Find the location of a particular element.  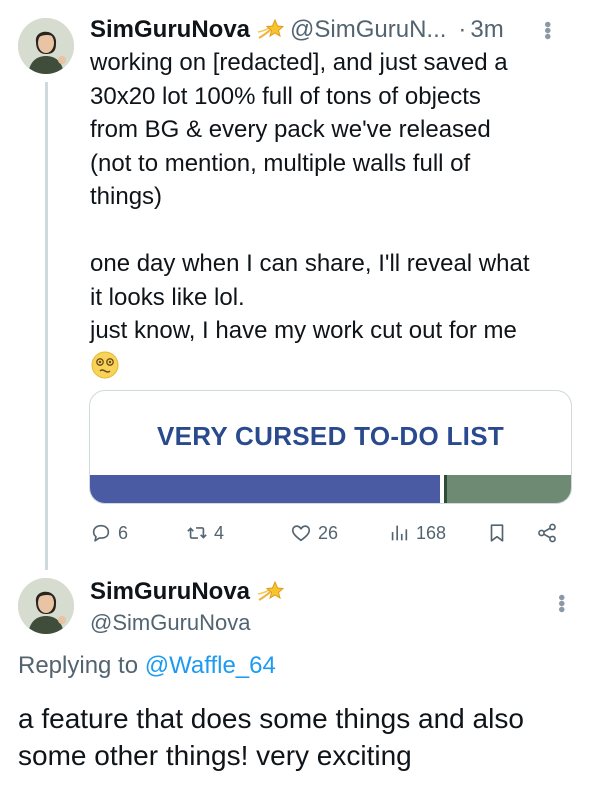

tweet-text-line: it looks like lol. is located at coordinates (167, 297).